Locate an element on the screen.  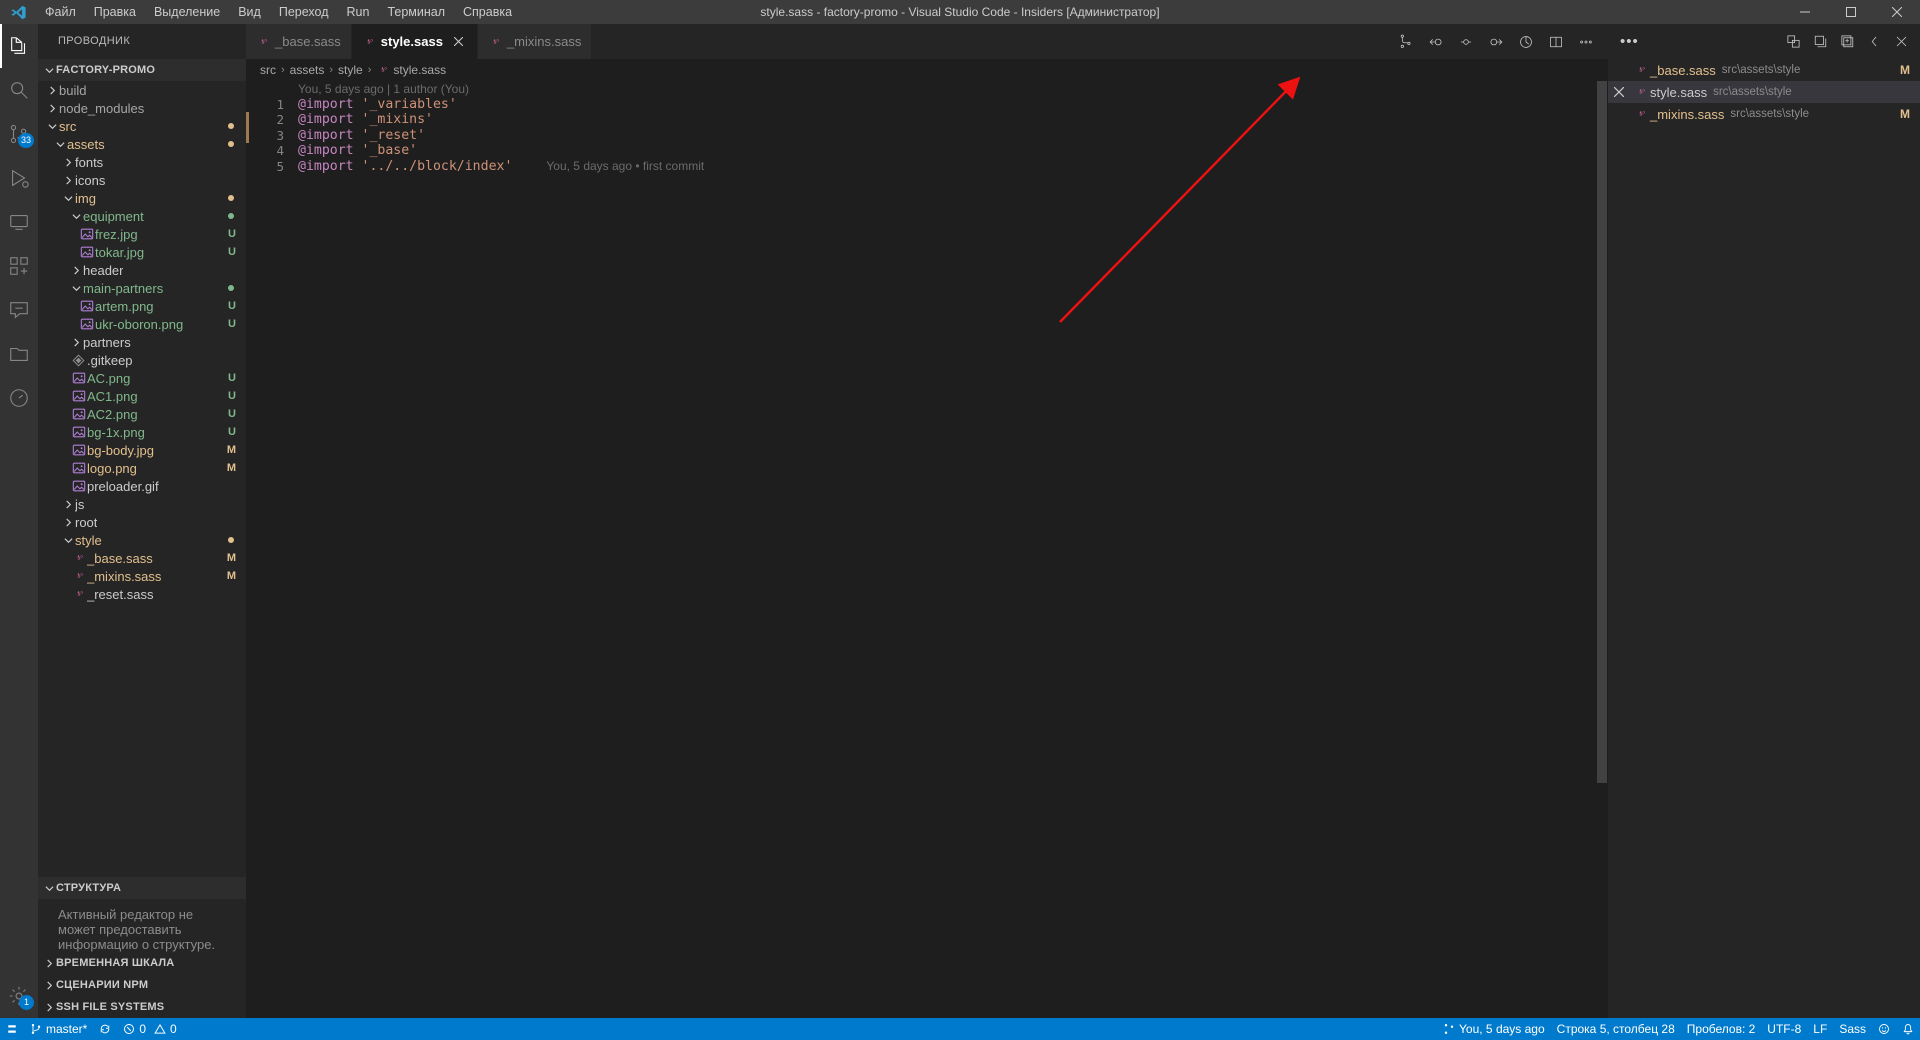
tree-folder-fonts: fonts is located at coordinates (142, 162).